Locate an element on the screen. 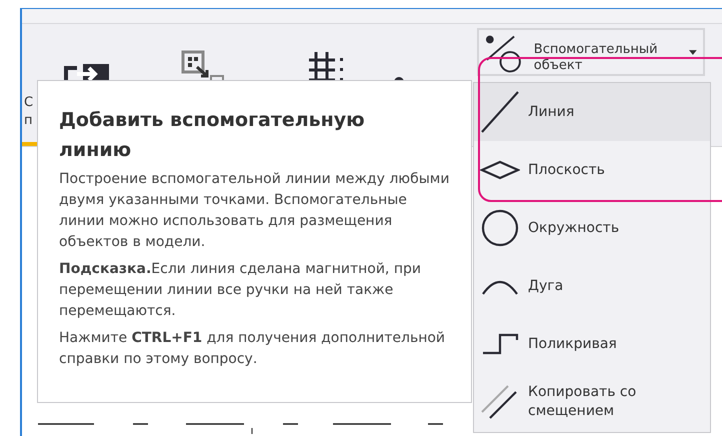 This screenshot has width=722, height=436. tooltip-text: Построение вспомогательной линии между любыми двумя указанными точками. Вспомогательные линии можно использовать для размещения объектов в модели. is located at coordinates (254, 211).